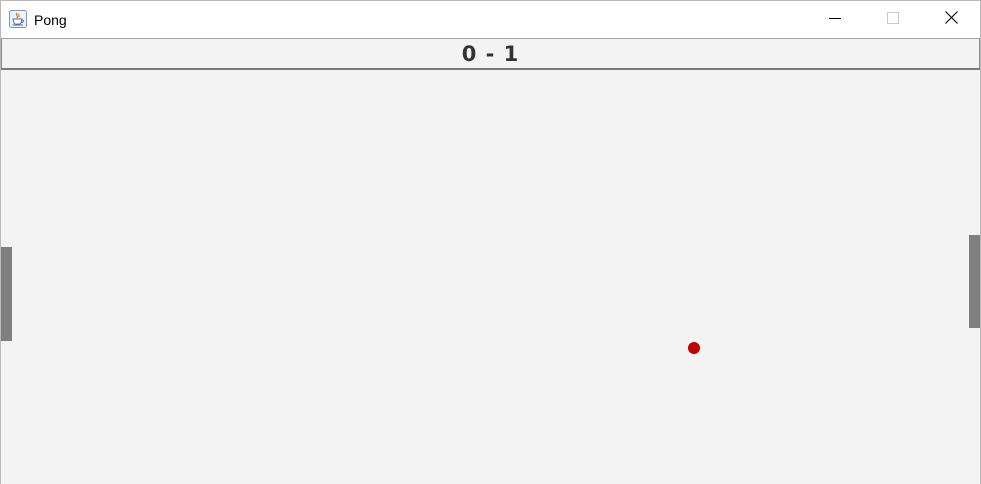  Describe the element at coordinates (50, 20) in the screenshot. I see `window-title: Pong` at that location.